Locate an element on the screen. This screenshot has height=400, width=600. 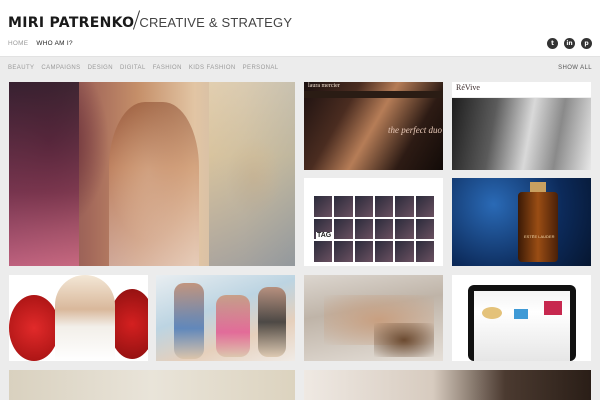
site-logo: MIRI PATRENKO CREATIVE & STRATEGY is located at coordinates (150, 20).